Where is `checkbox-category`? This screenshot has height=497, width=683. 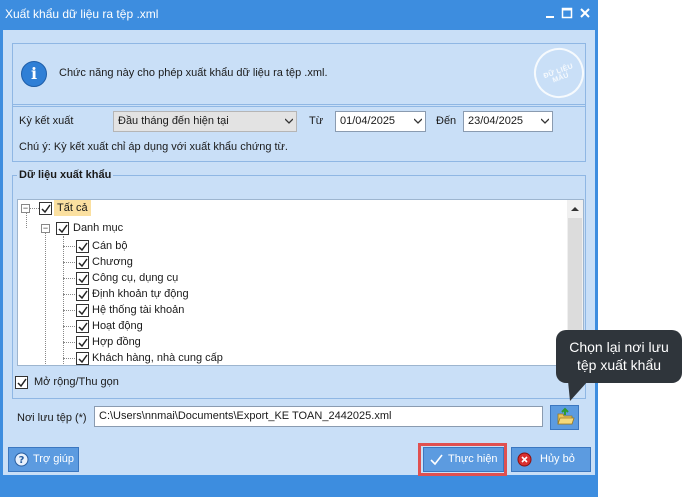 checkbox-category is located at coordinates (62, 228).